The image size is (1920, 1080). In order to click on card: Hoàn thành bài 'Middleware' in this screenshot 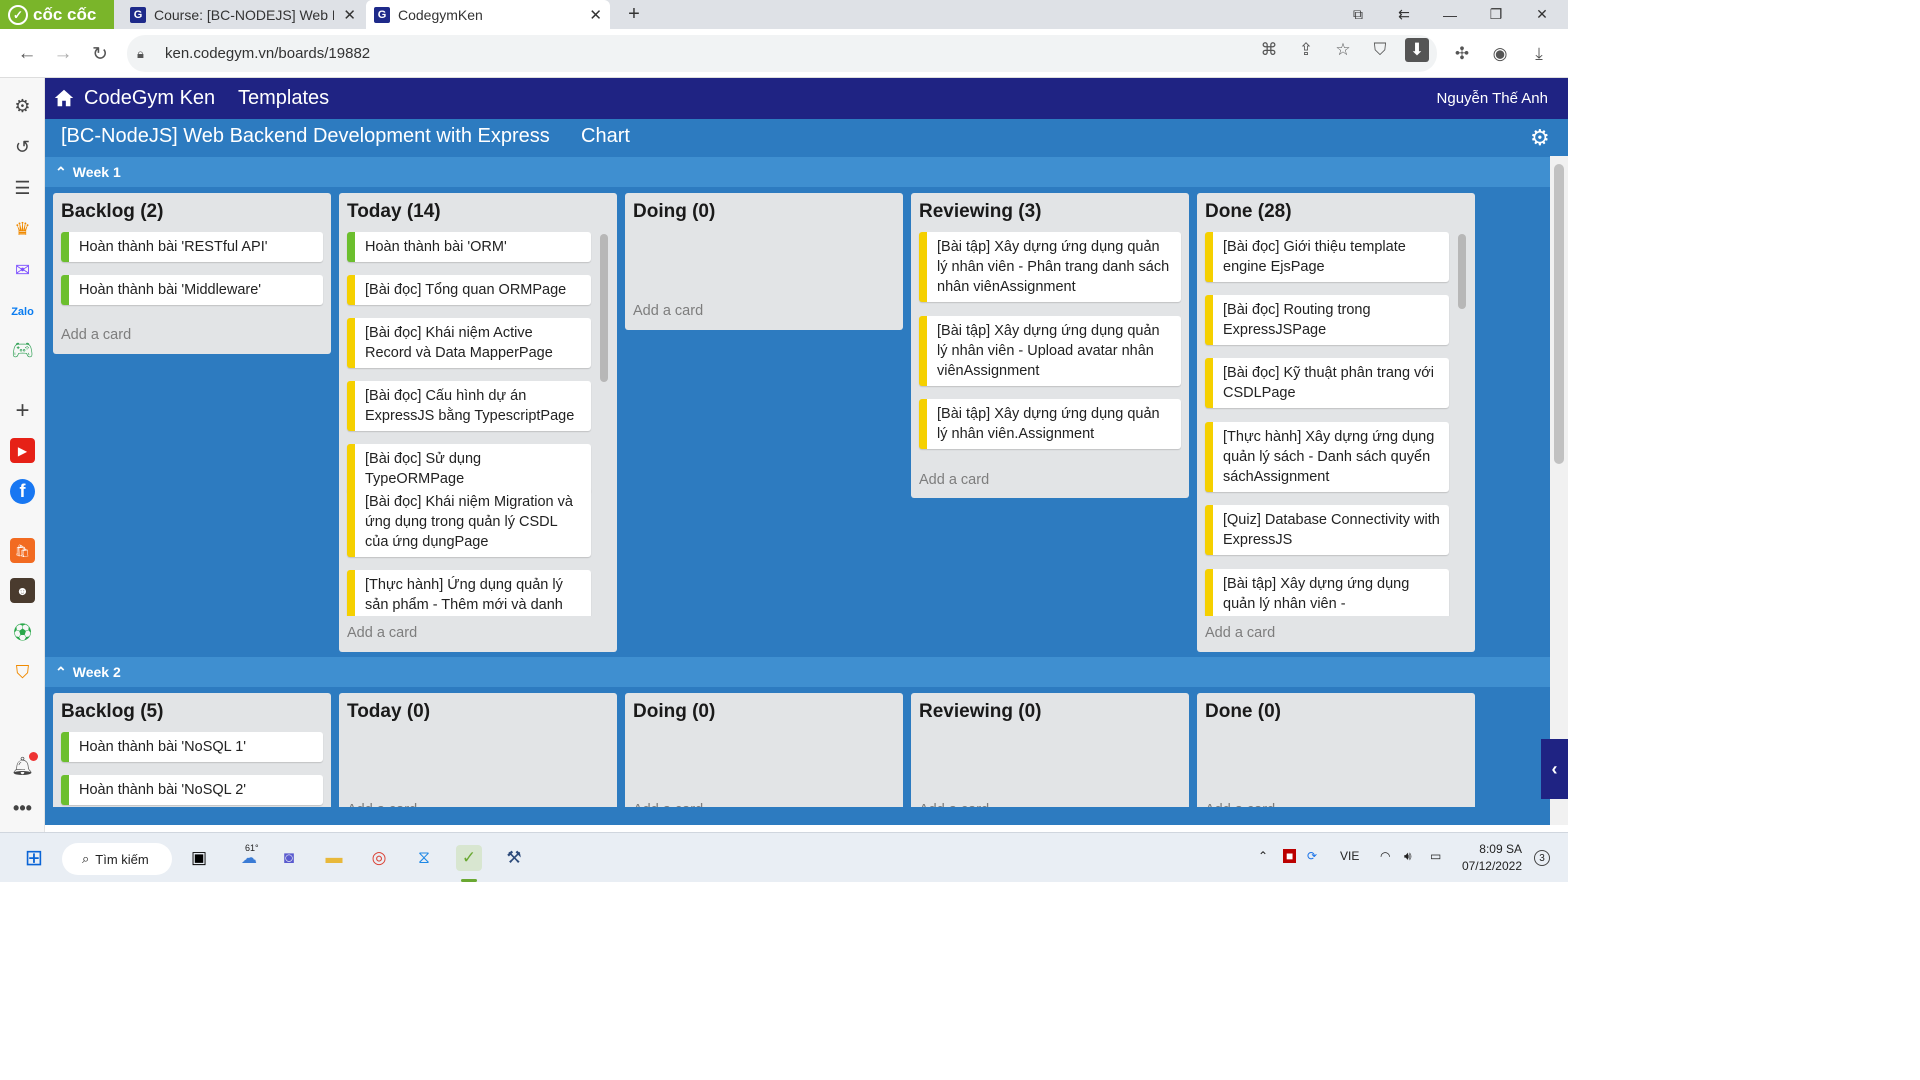, I will do `click(192, 290)`.